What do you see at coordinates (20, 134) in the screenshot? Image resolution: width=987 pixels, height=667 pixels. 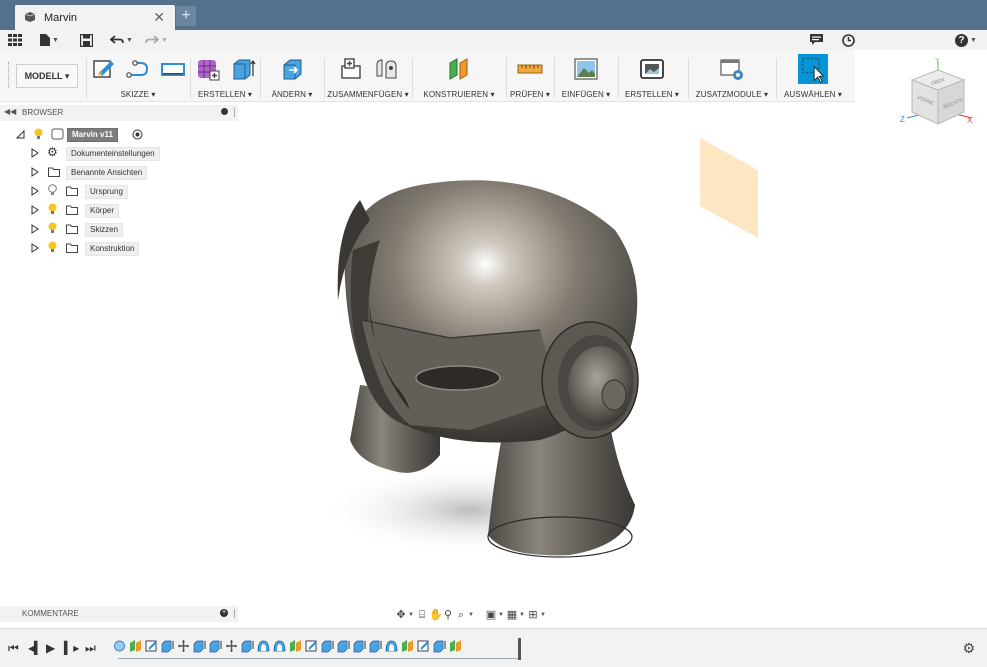 I see `expanded-arrow-icon` at bounding box center [20, 134].